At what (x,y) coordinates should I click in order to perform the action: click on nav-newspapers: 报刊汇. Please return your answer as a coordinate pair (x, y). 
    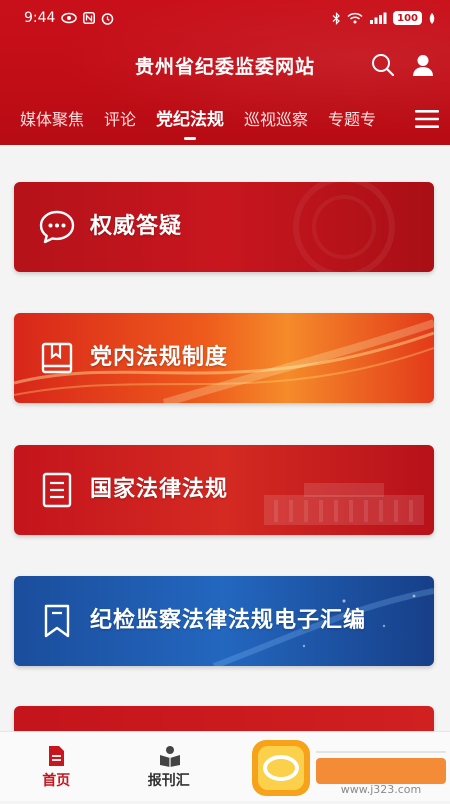
    Looking at the image, I should click on (169, 766).